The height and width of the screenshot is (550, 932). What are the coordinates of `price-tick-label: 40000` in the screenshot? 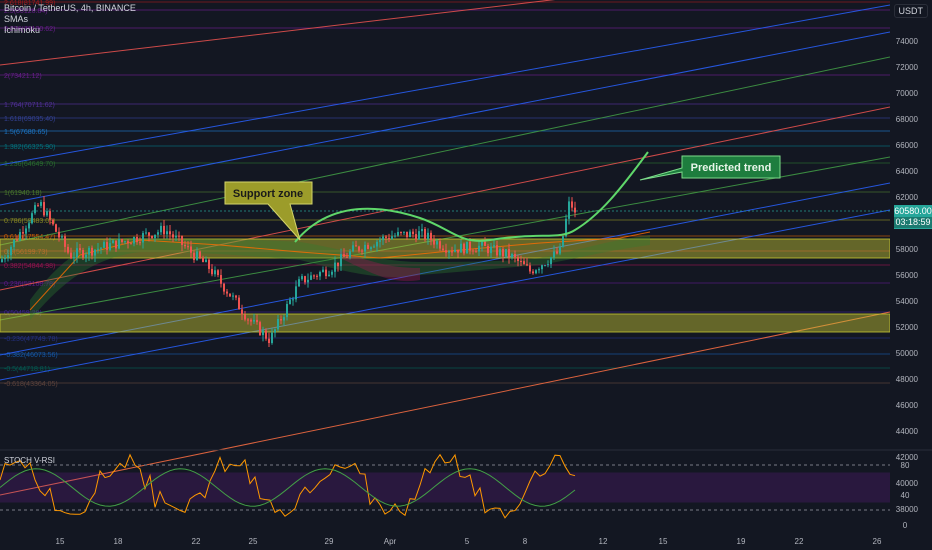 It's located at (907, 483).